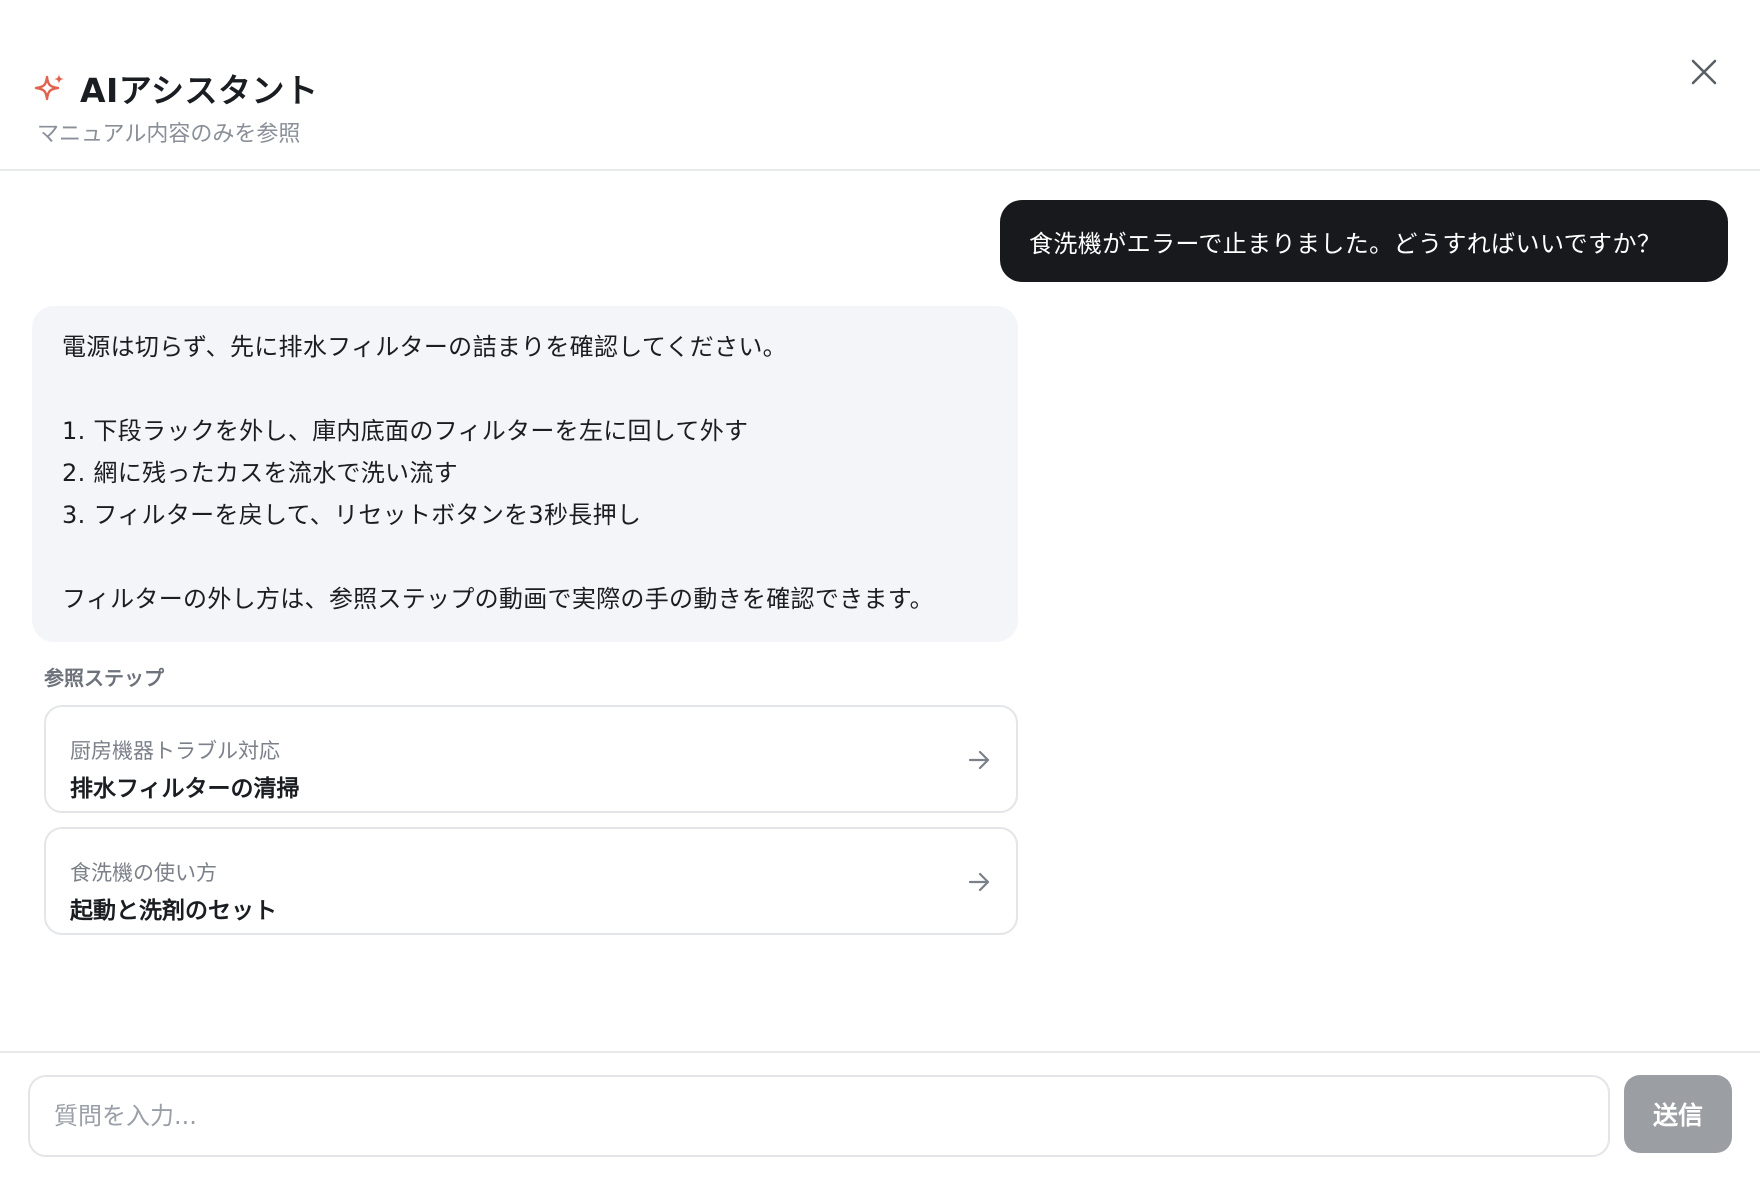 Image resolution: width=1760 pixels, height=1200 pixels. Describe the element at coordinates (1678, 1114) in the screenshot. I see `send-button: 送信` at that location.